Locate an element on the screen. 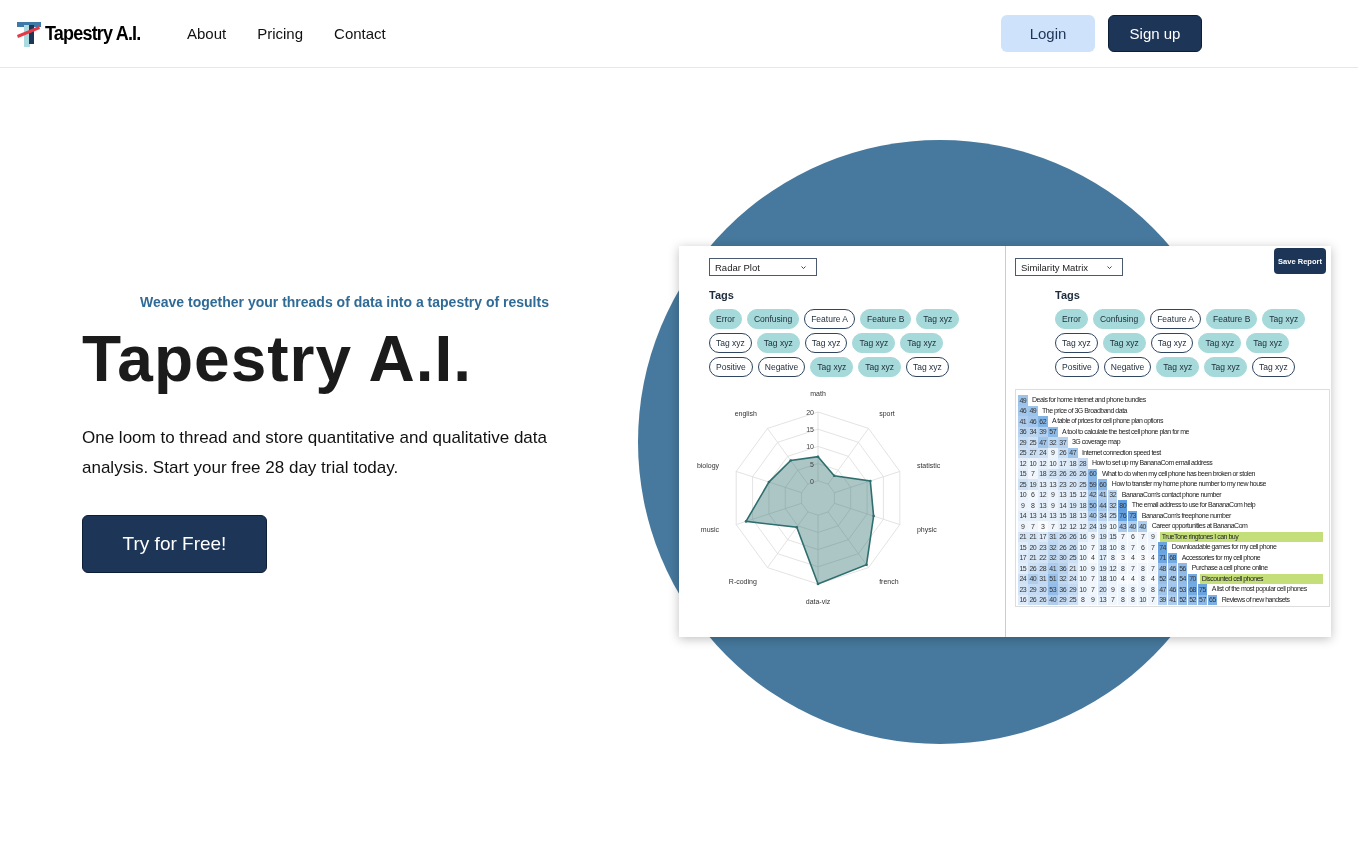 This screenshot has width=1358, height=849. try-free-button: Try for Free! is located at coordinates (174, 544).